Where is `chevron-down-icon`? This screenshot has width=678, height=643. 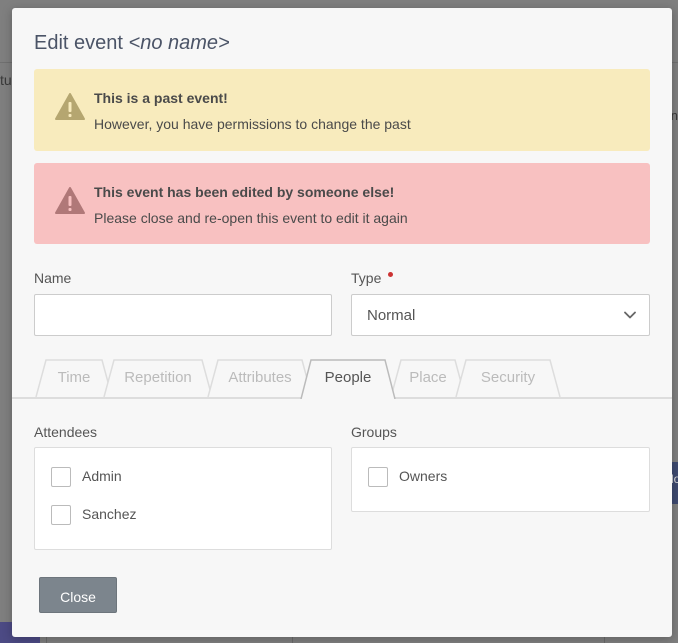
chevron-down-icon is located at coordinates (630, 315).